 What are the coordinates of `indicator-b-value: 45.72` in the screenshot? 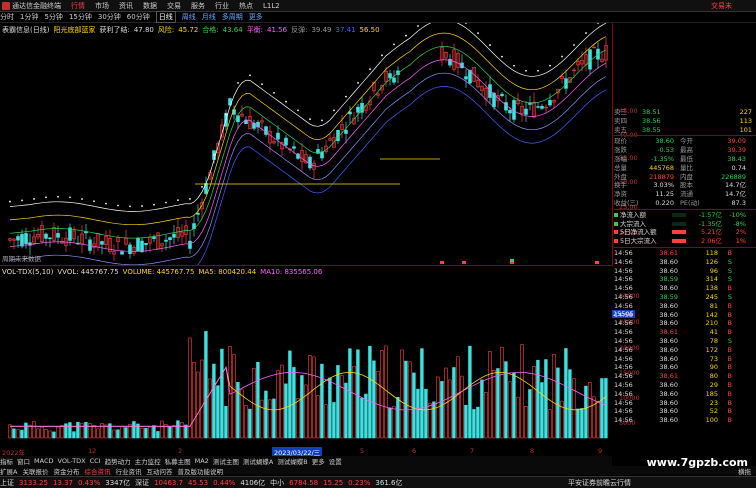 It's located at (188, 30).